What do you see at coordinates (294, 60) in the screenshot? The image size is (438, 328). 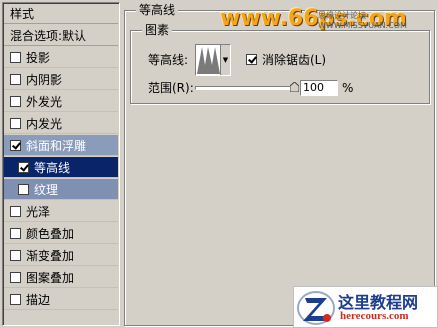 I see `antialias-label: 消除锯齿(L)` at bounding box center [294, 60].